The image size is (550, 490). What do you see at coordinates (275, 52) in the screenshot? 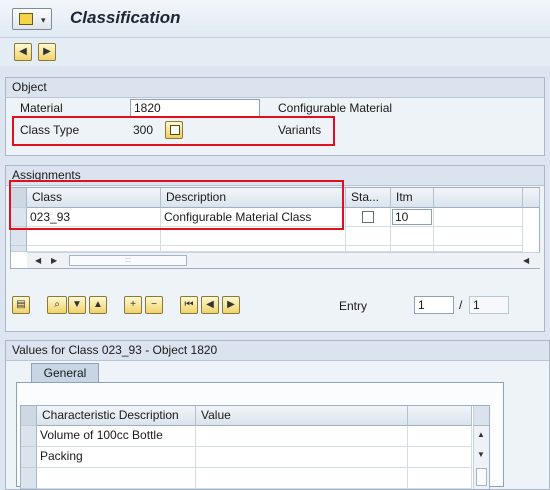
I see `application-toolbar: ◀ ▶` at bounding box center [275, 52].